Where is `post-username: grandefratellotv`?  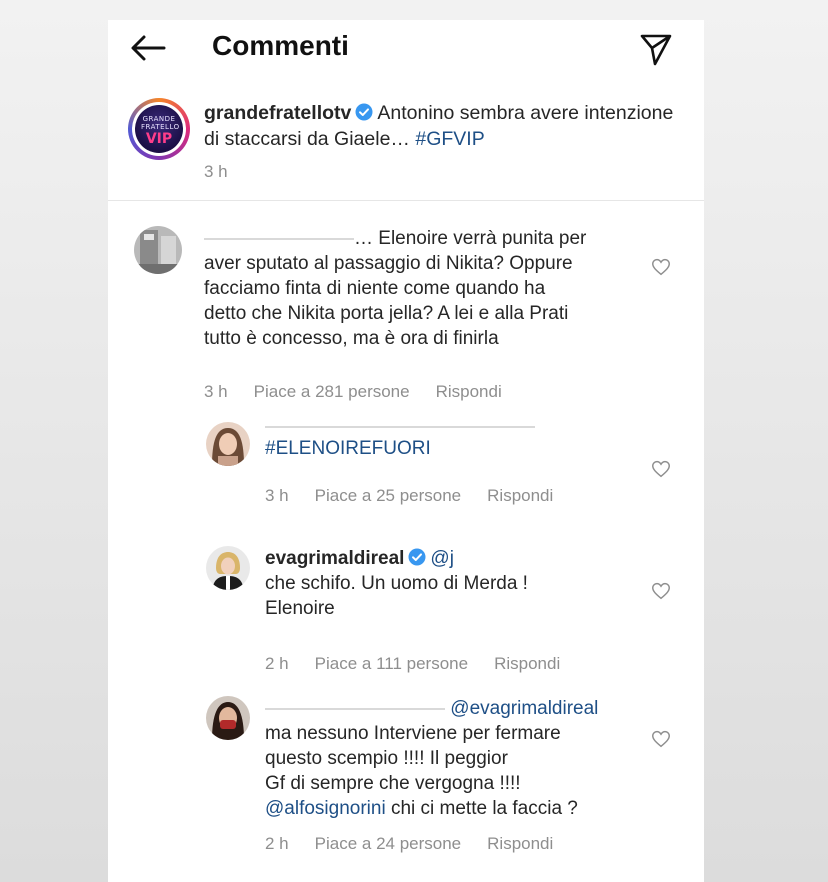
post-username: grandefratellotv is located at coordinates (277, 113).